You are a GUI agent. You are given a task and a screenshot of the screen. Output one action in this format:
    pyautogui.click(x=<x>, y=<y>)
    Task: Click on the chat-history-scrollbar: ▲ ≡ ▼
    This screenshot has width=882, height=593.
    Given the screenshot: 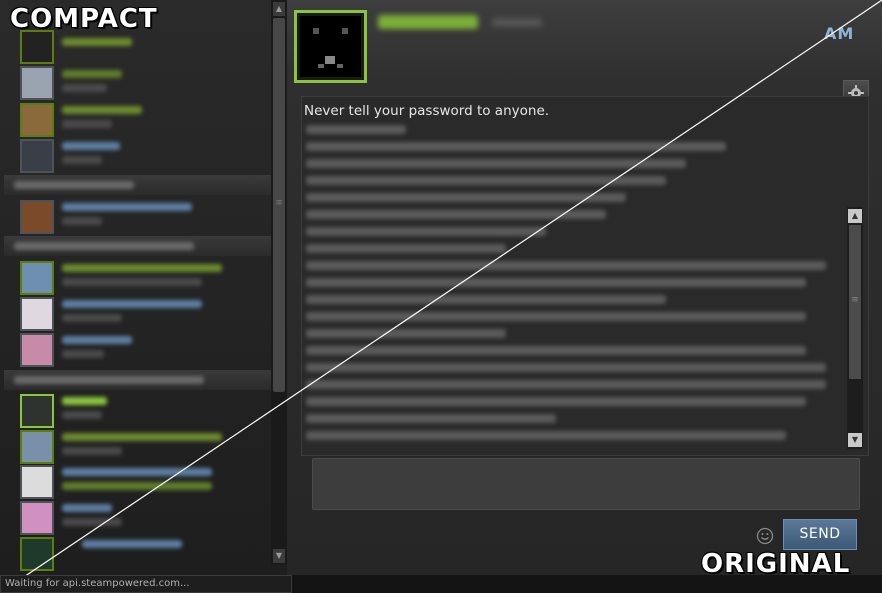 What is the action you would take?
    pyautogui.click(x=855, y=328)
    